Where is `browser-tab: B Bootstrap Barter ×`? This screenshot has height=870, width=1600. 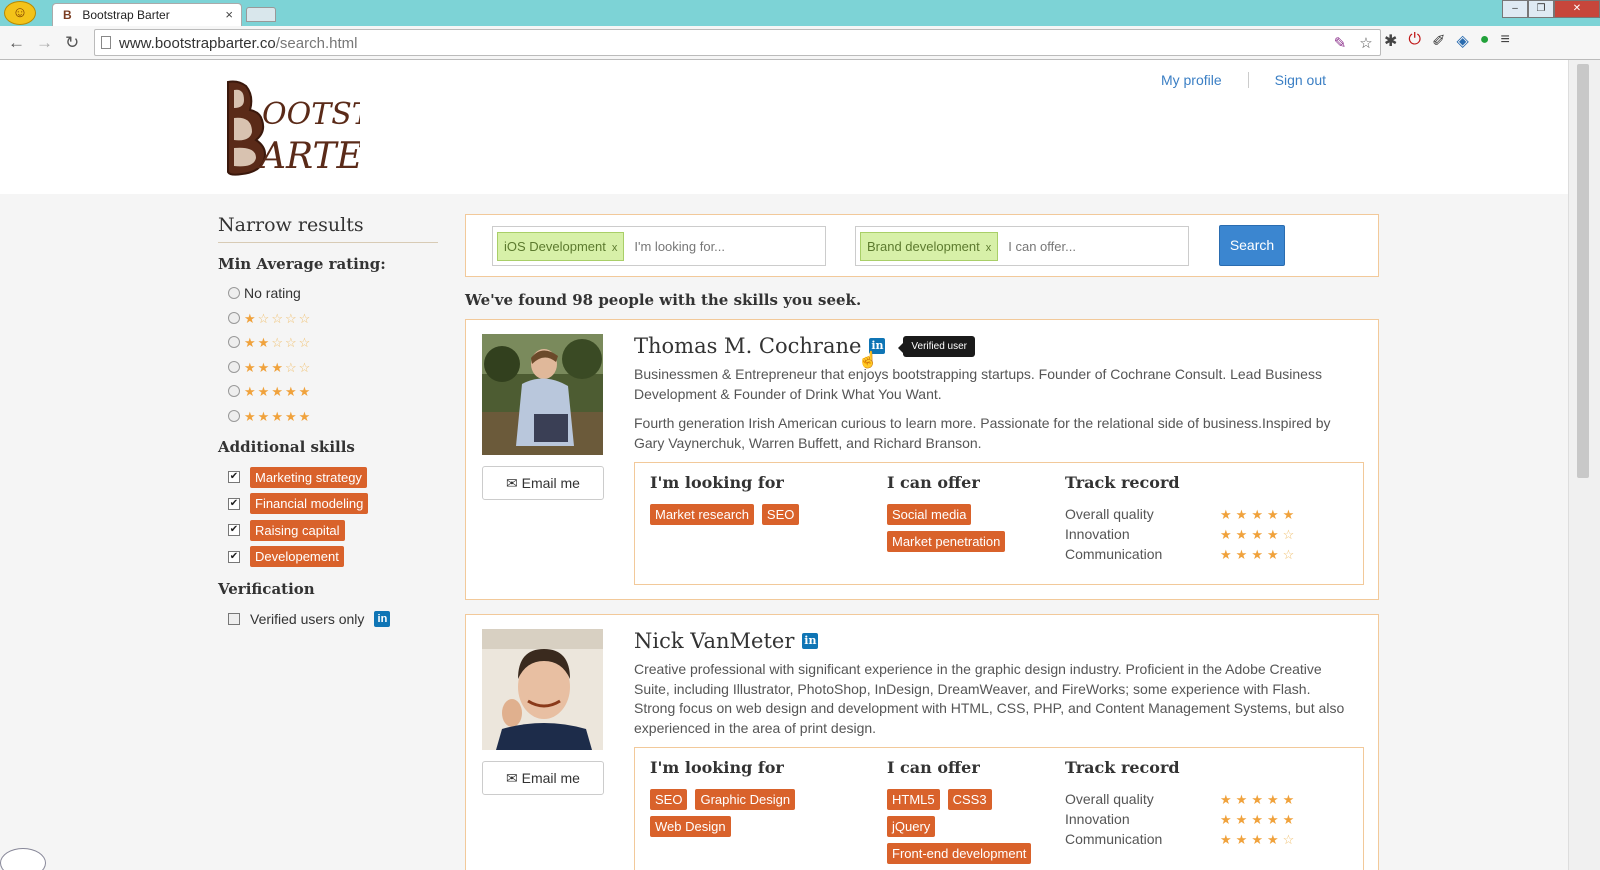
browser-tab: B Bootstrap Barter × is located at coordinates (147, 14).